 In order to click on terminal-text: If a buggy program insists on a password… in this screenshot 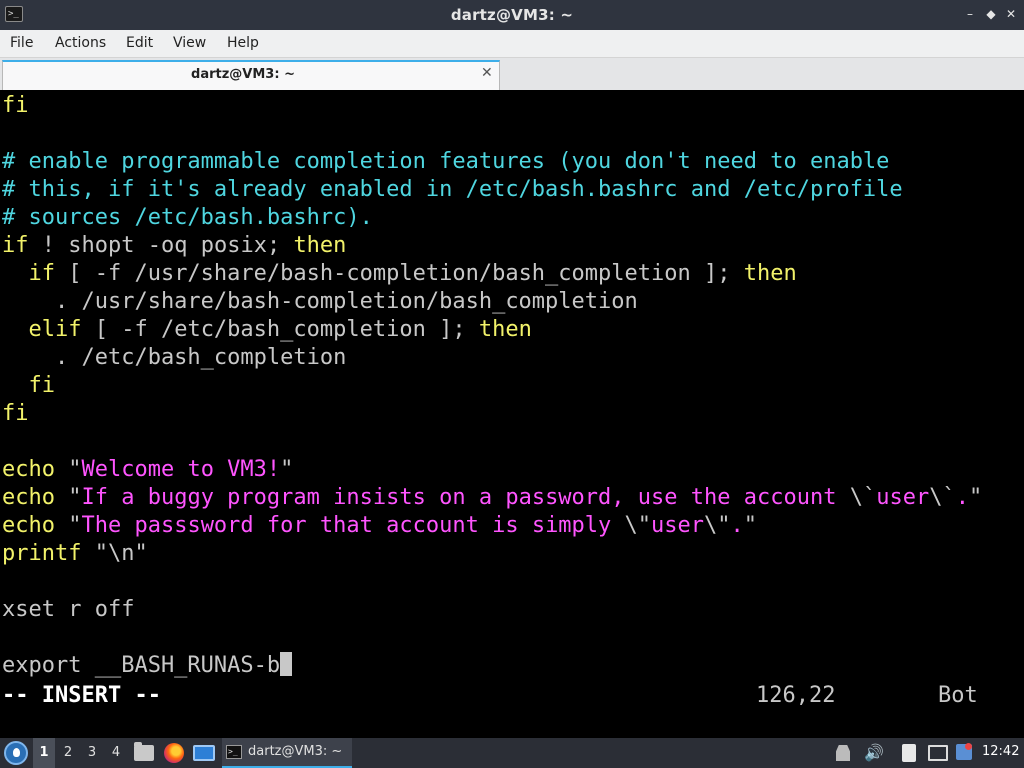, I will do `click(465, 497)`.